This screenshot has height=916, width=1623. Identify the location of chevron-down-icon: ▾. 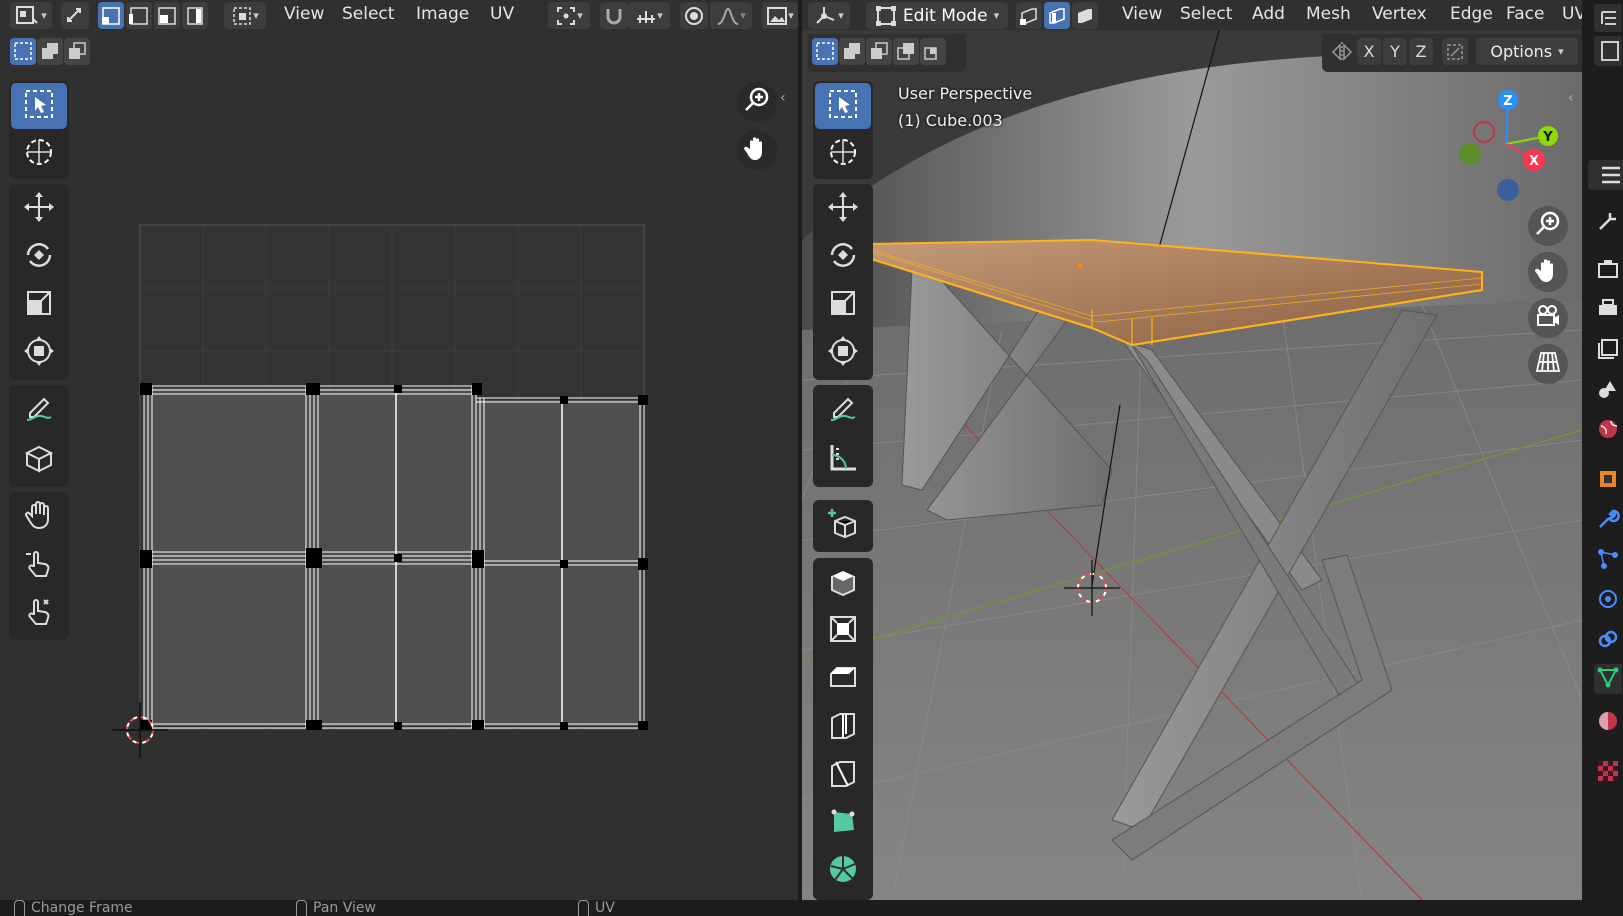
(841, 15).